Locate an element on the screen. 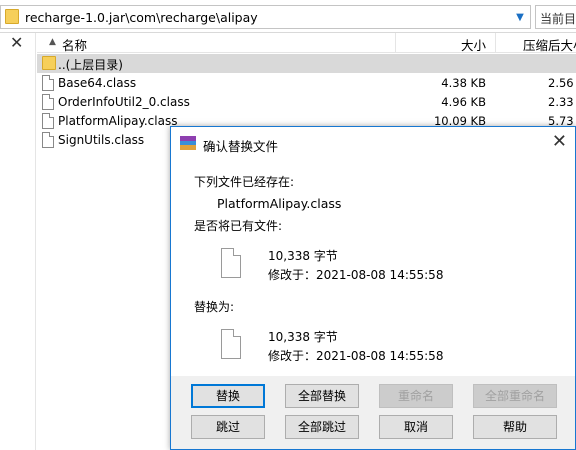  column-name: 名称 is located at coordinates (74, 44).